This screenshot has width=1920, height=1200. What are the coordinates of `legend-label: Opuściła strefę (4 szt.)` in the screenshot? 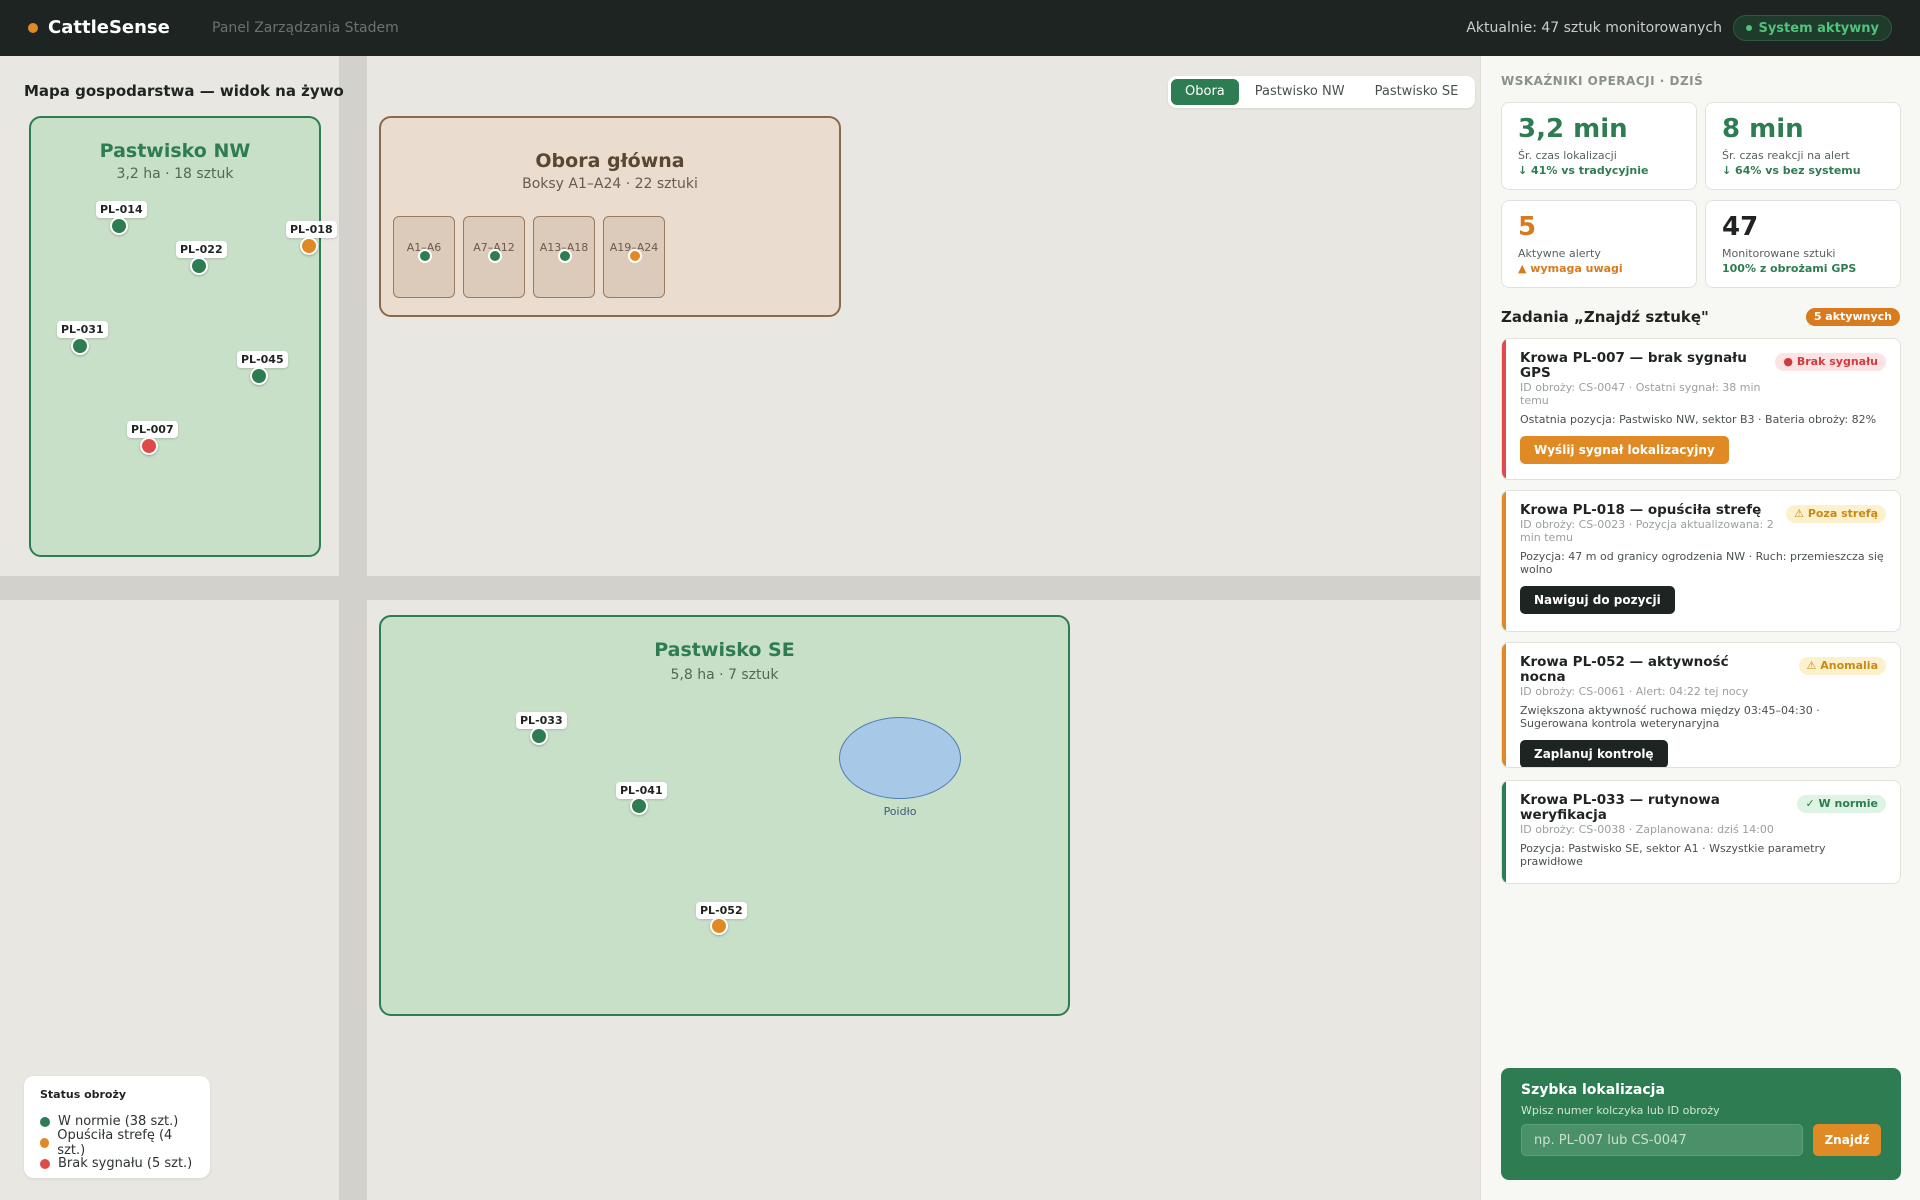 It's located at (115, 1142).